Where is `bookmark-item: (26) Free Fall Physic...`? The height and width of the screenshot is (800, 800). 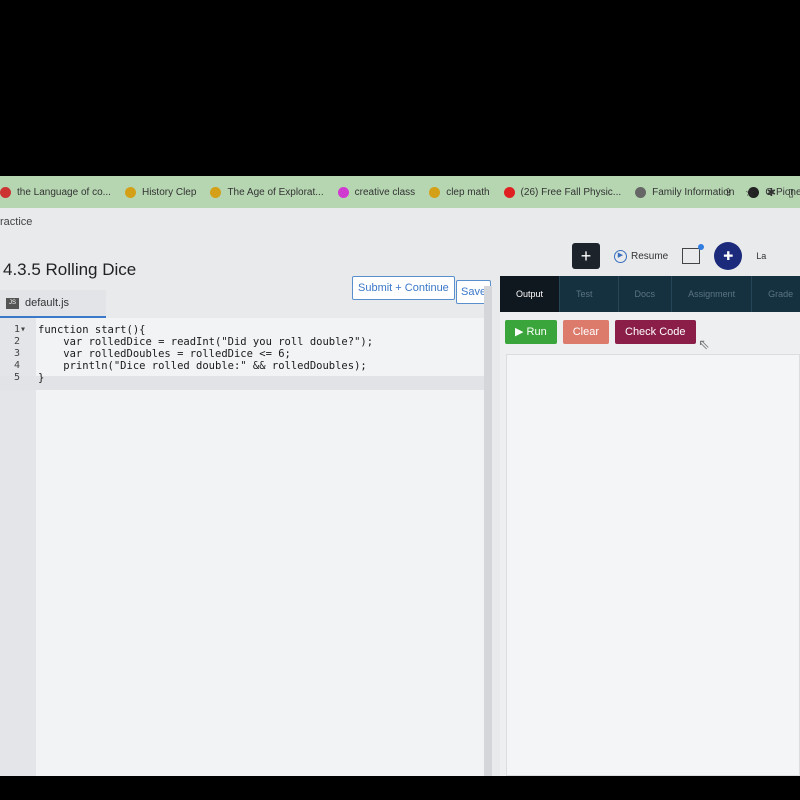
bookmark-item: (26) Free Fall Physic... is located at coordinates (562, 192).